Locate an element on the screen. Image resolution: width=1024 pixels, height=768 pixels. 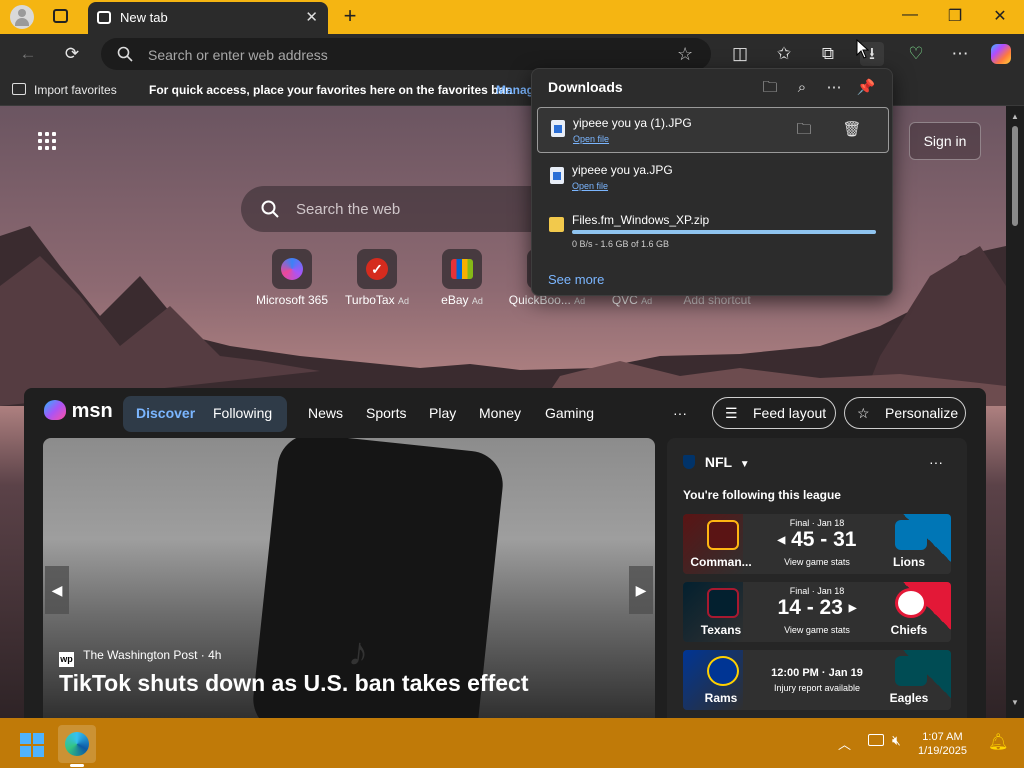
image-file-icon is located at coordinates (558, 128).